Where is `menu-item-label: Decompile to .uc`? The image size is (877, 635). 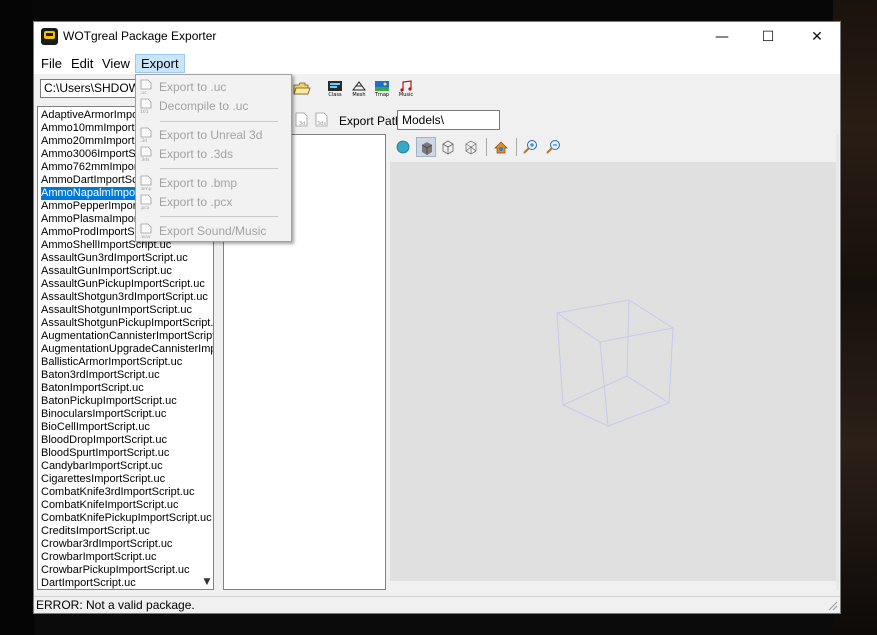
menu-item-label: Decompile to .uc is located at coordinates (204, 106).